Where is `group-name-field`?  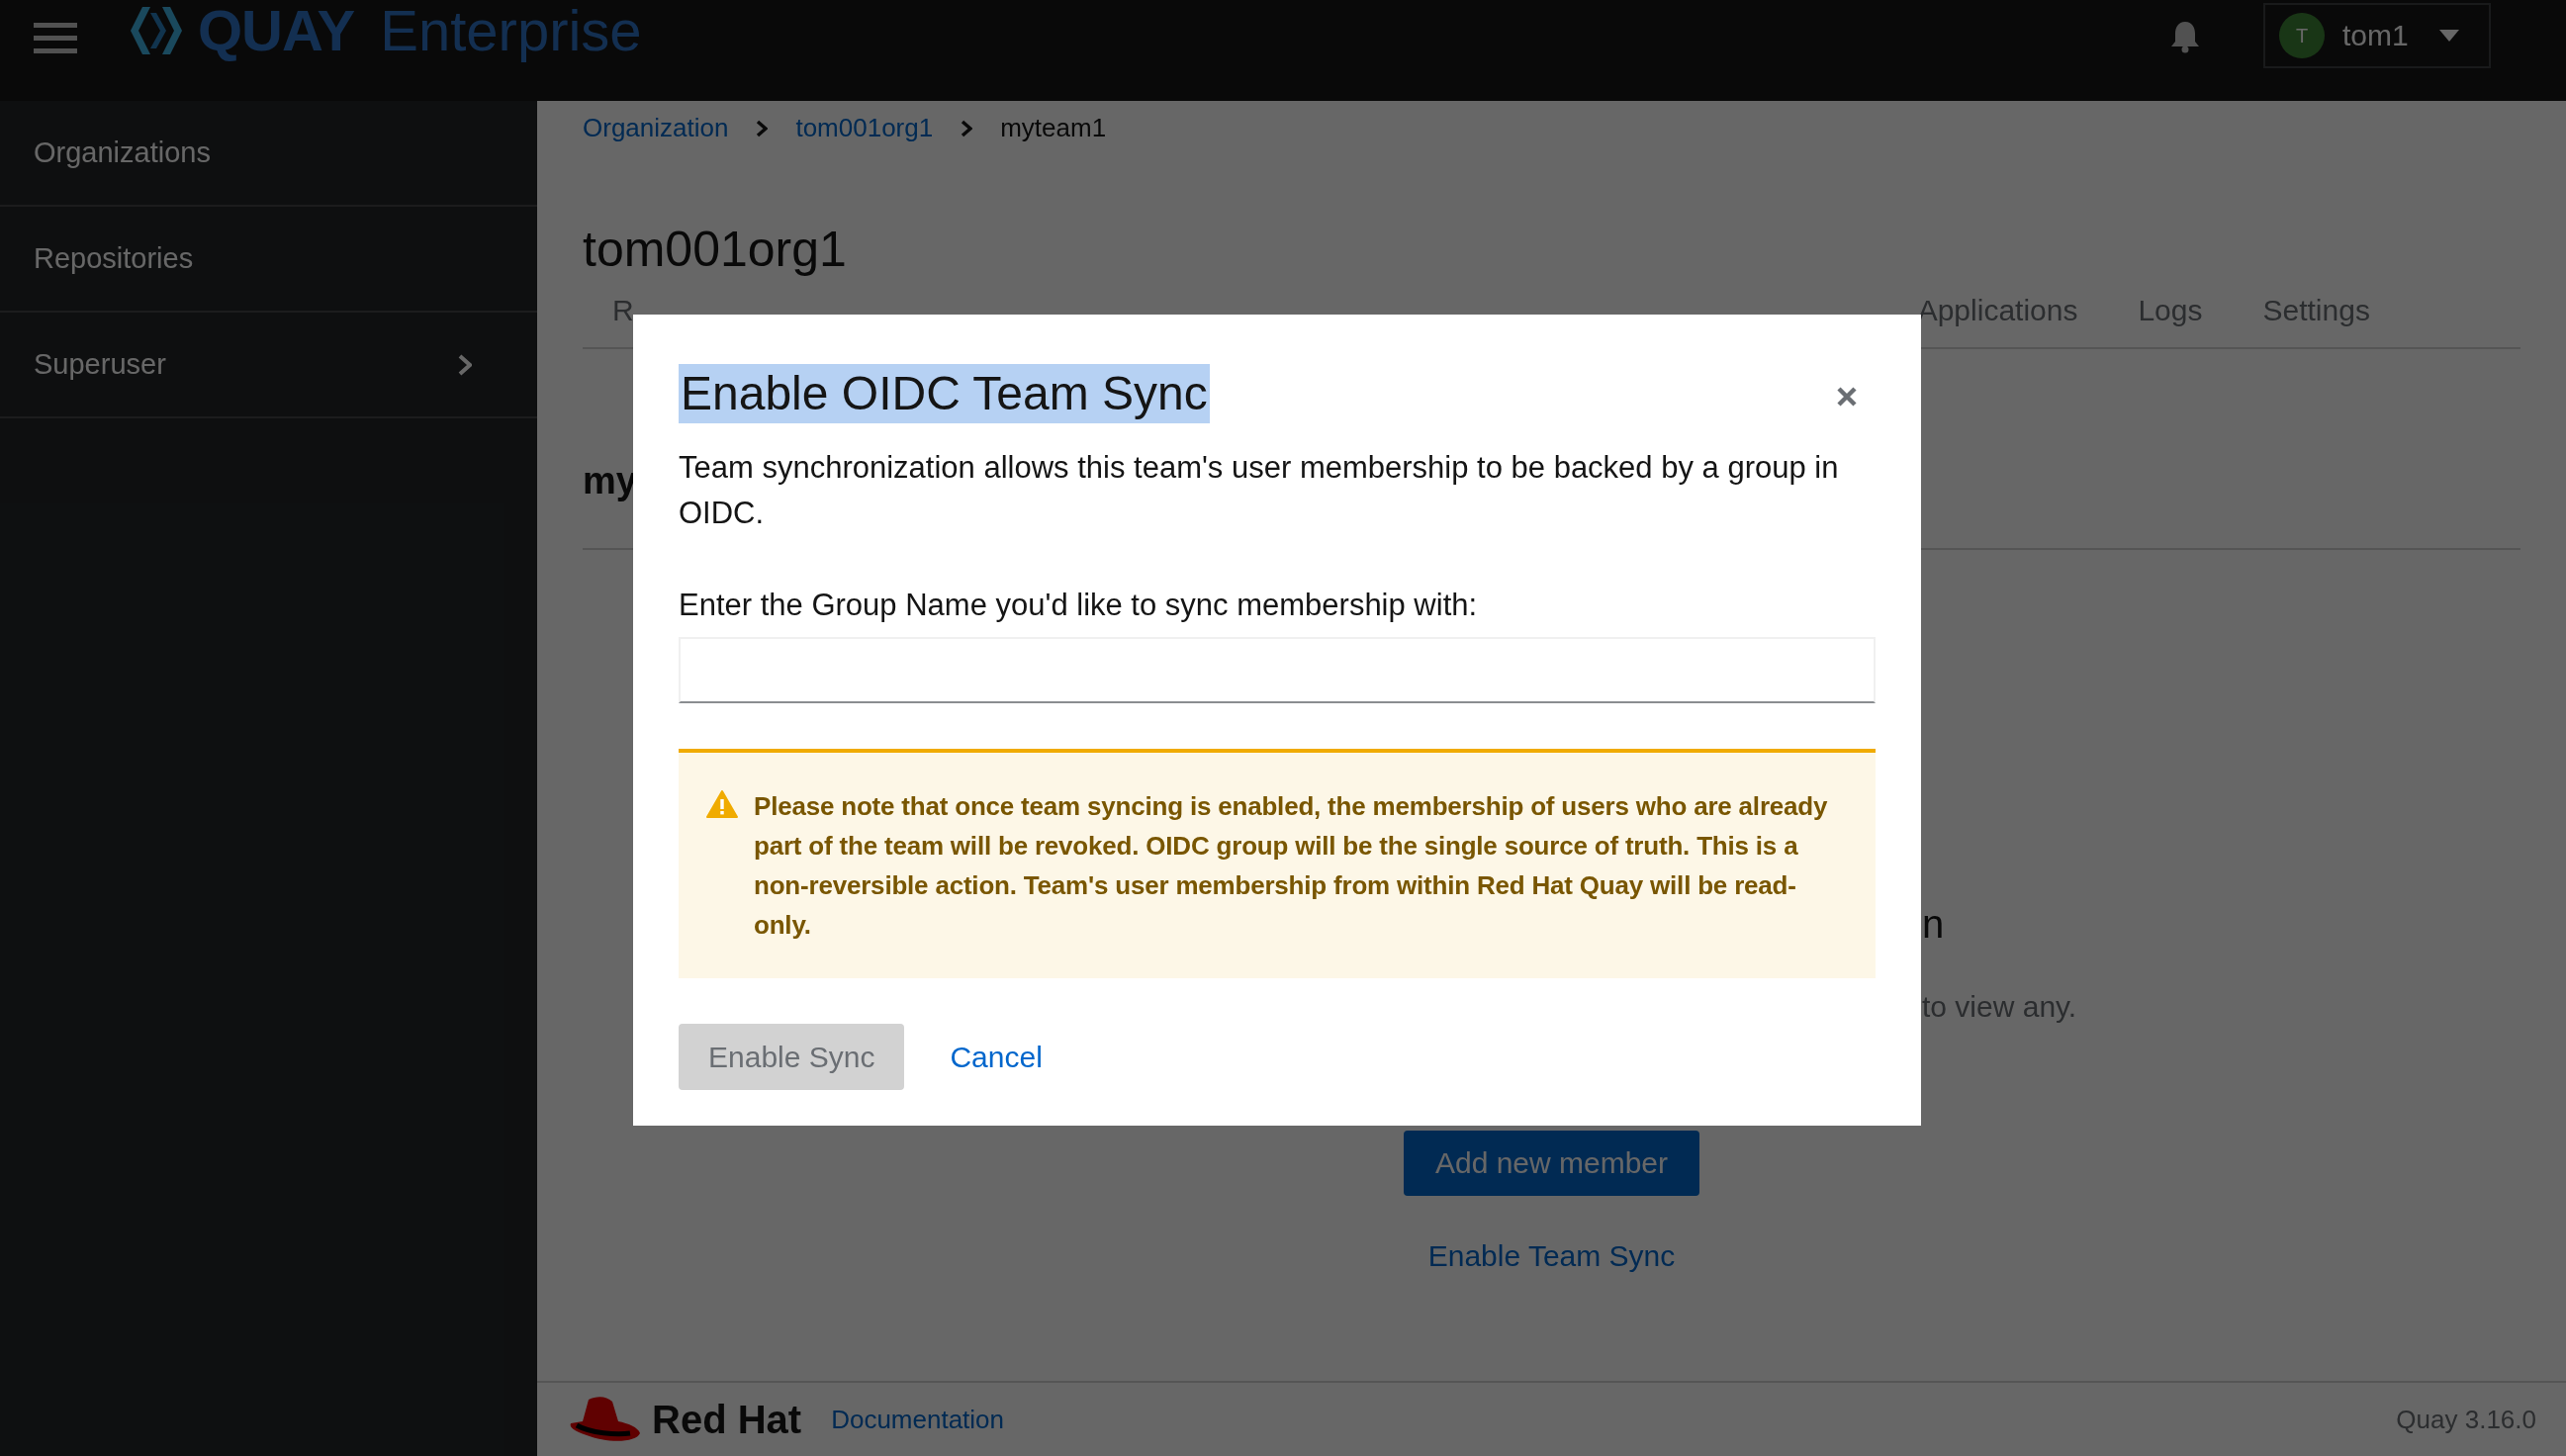 group-name-field is located at coordinates (1277, 670).